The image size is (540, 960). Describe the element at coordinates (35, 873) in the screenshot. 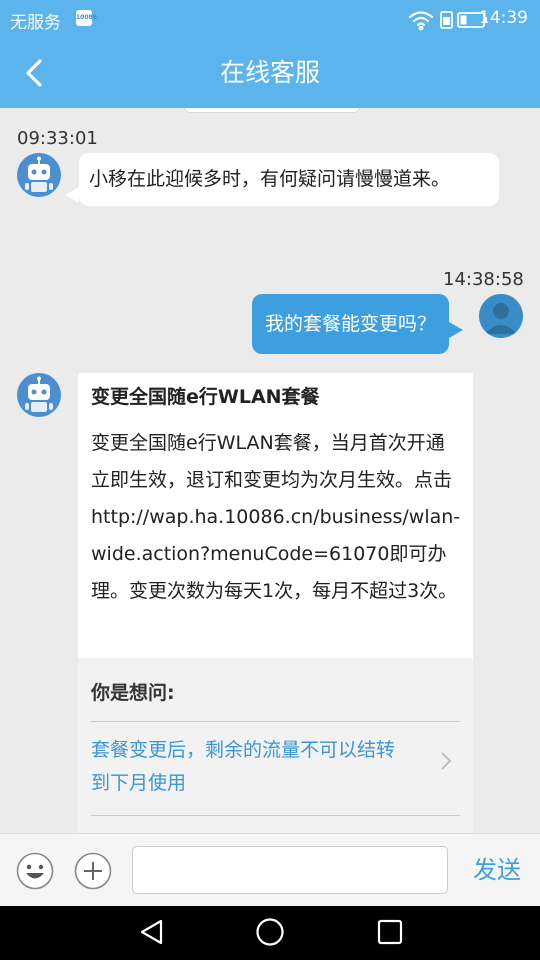

I see `emoji-icon` at that location.